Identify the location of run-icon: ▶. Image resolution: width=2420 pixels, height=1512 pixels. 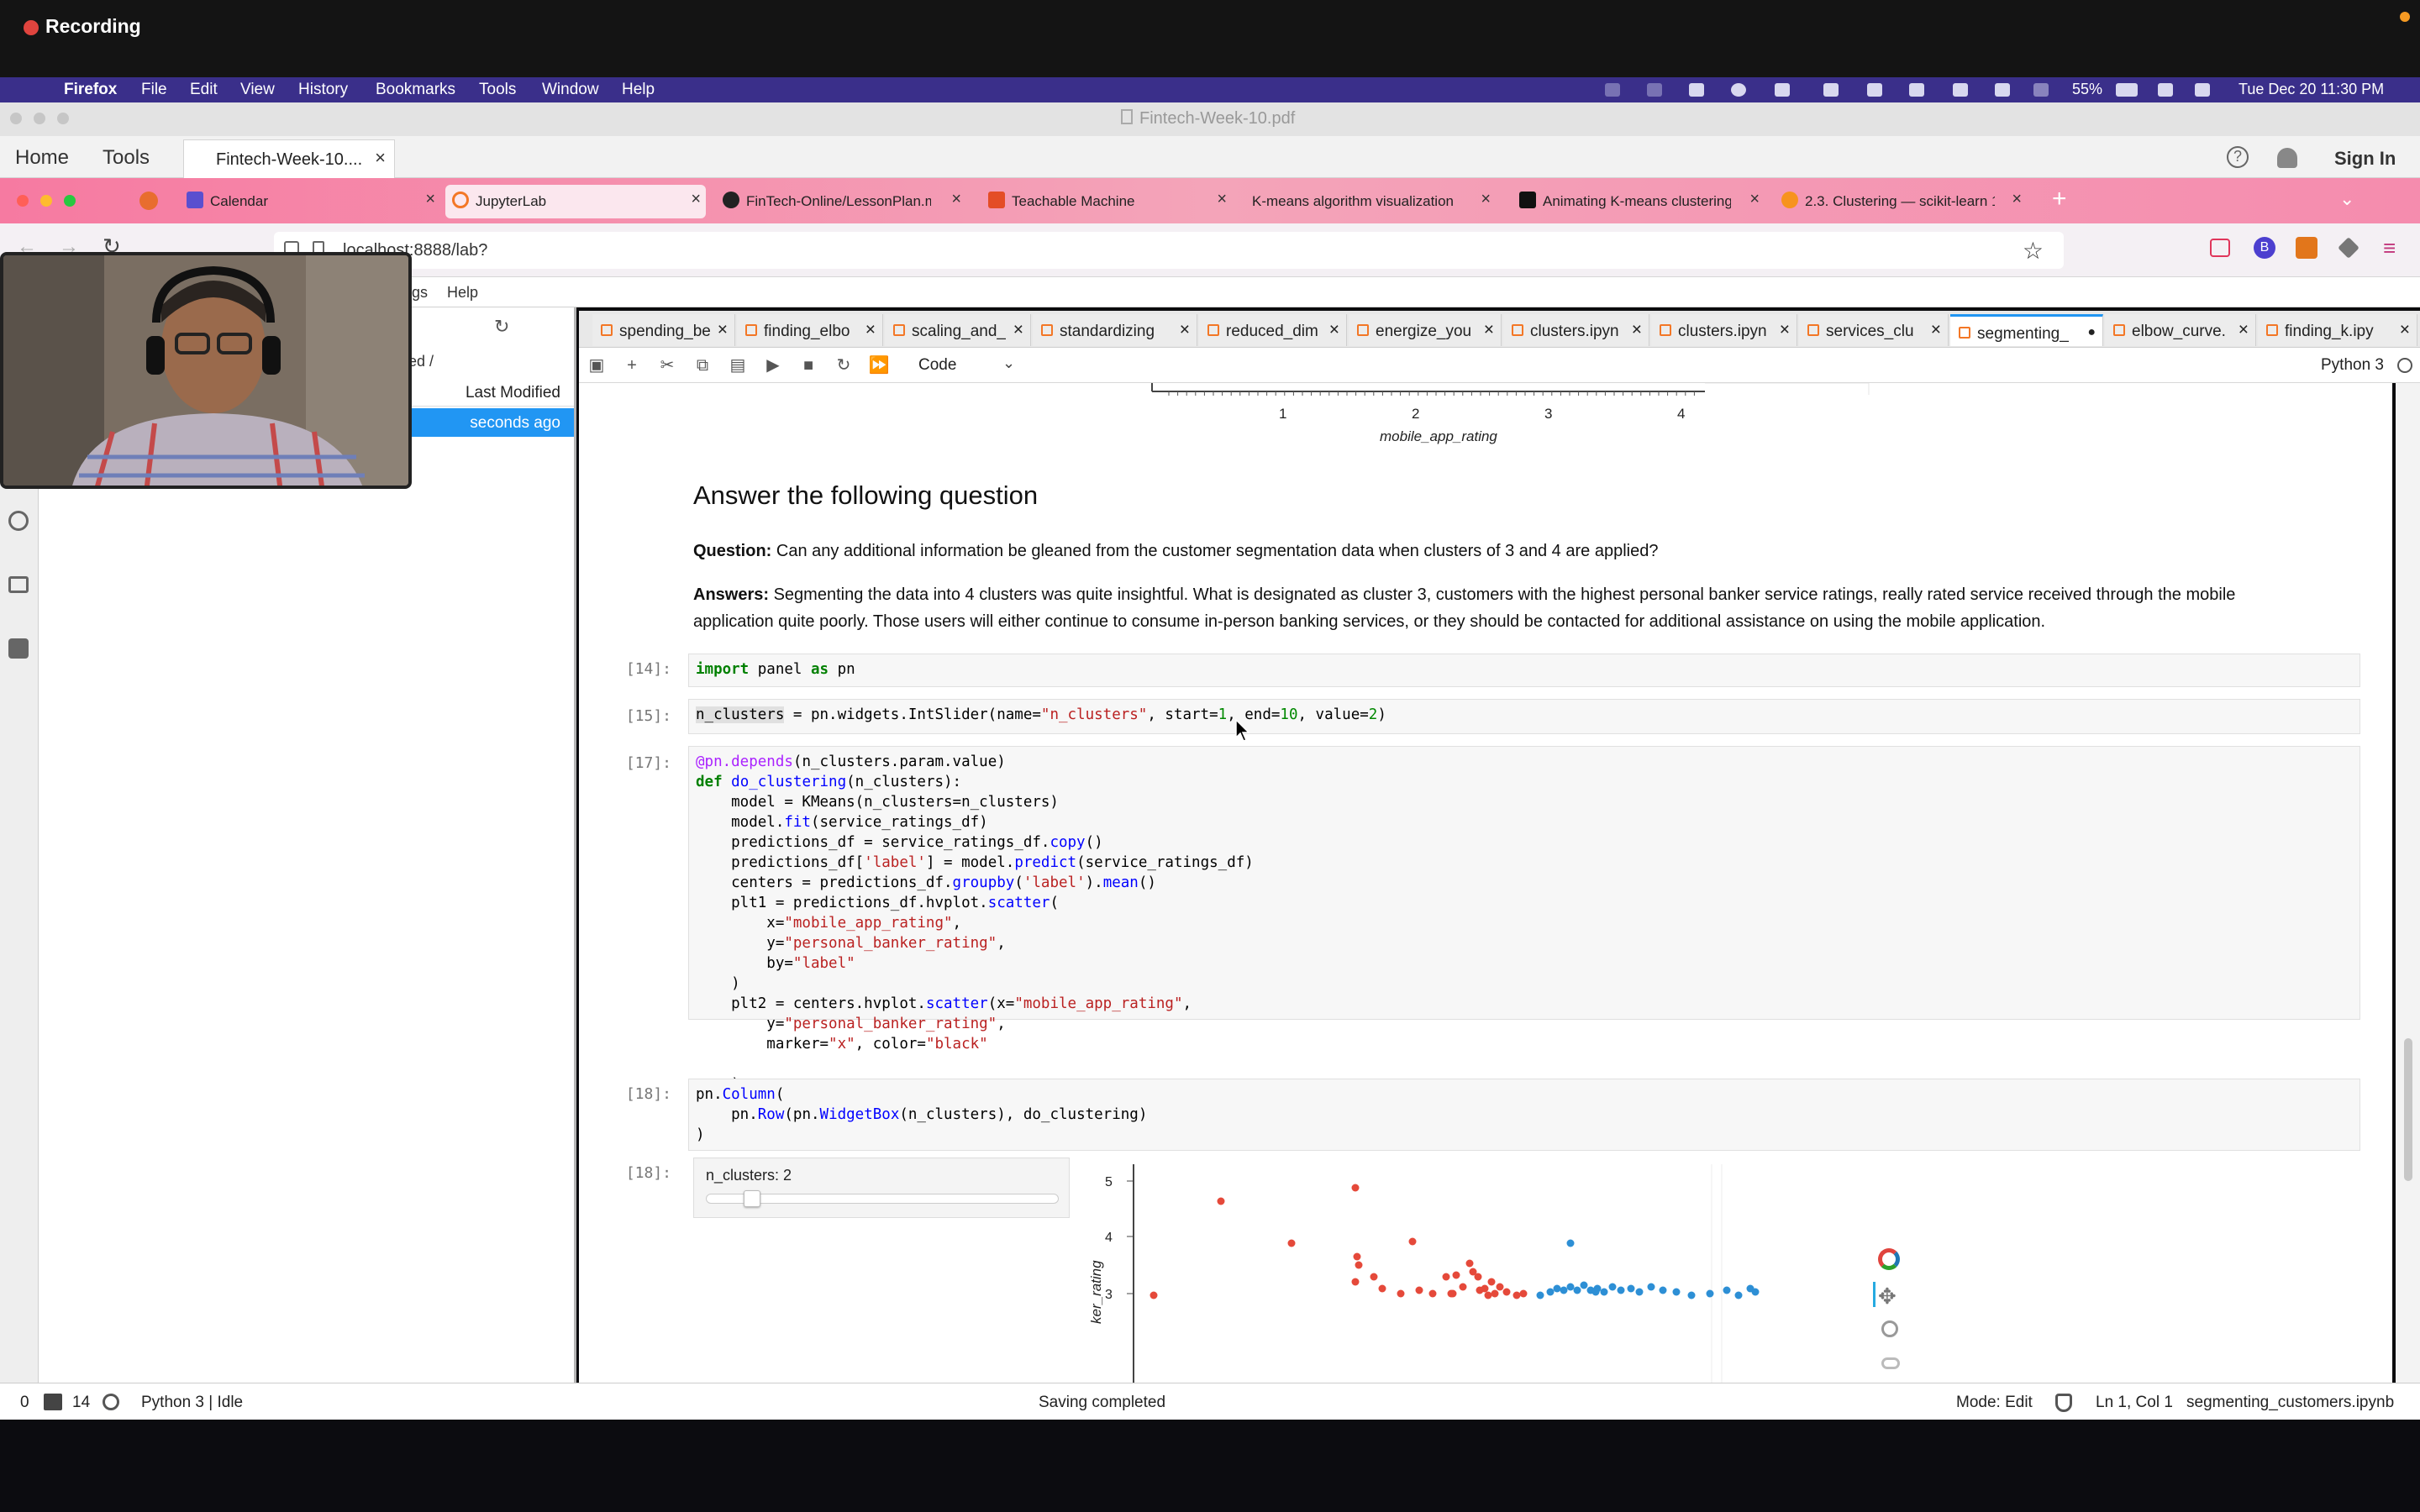
(773, 365).